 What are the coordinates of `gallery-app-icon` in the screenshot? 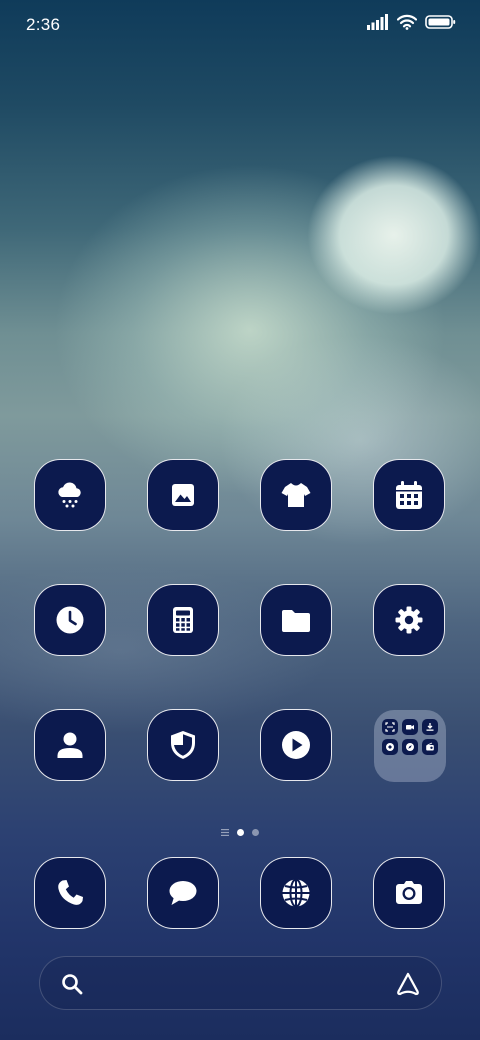 It's located at (183, 495).